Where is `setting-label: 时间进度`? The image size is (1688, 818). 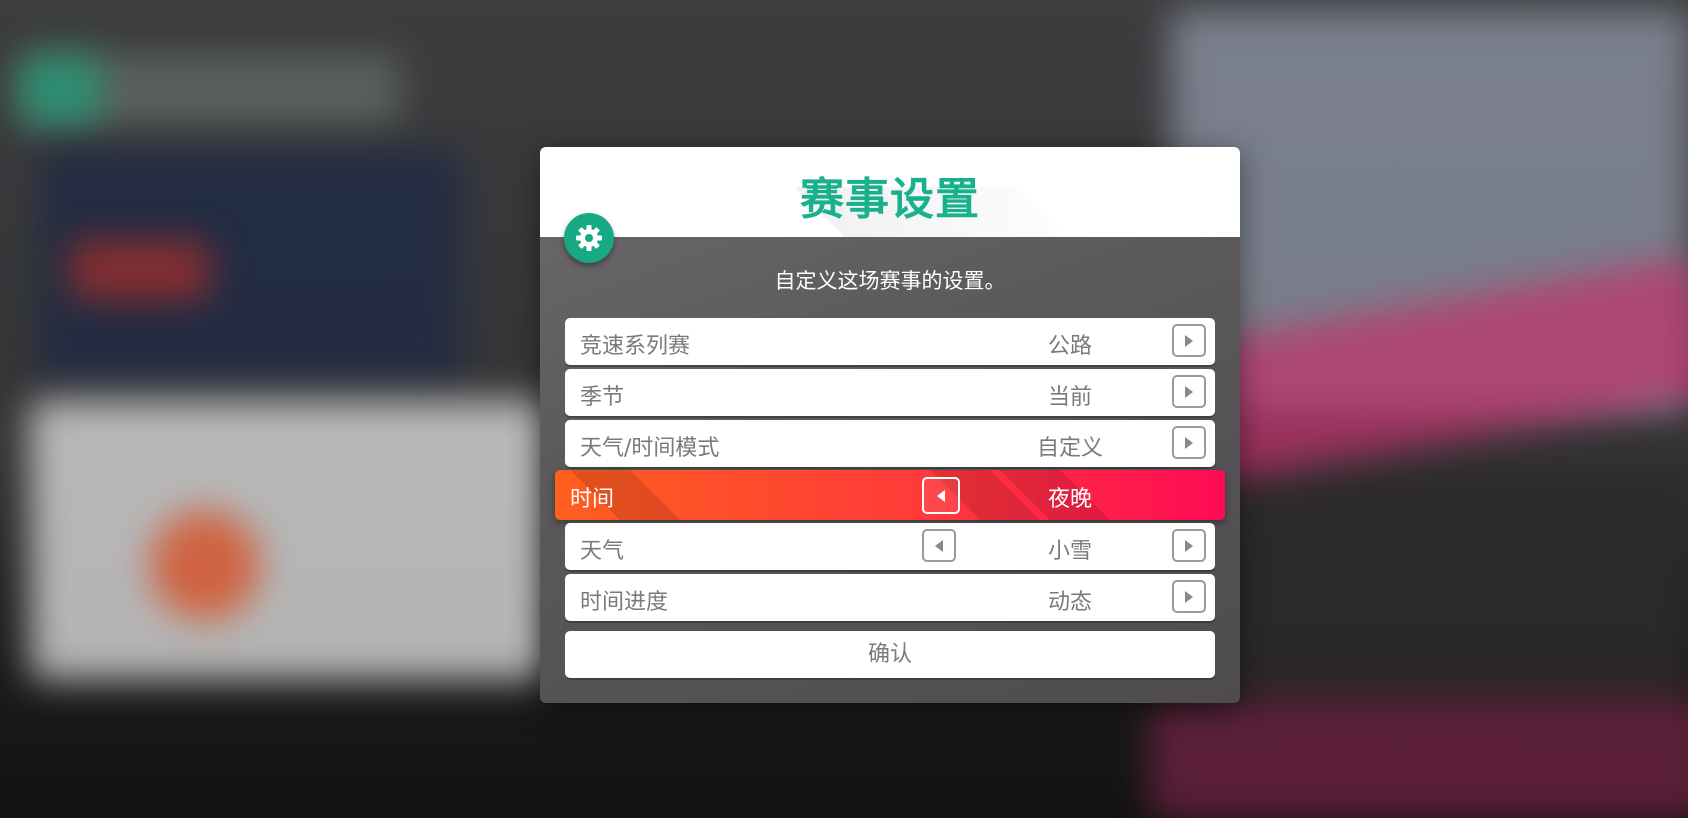 setting-label: 时间进度 is located at coordinates (624, 602).